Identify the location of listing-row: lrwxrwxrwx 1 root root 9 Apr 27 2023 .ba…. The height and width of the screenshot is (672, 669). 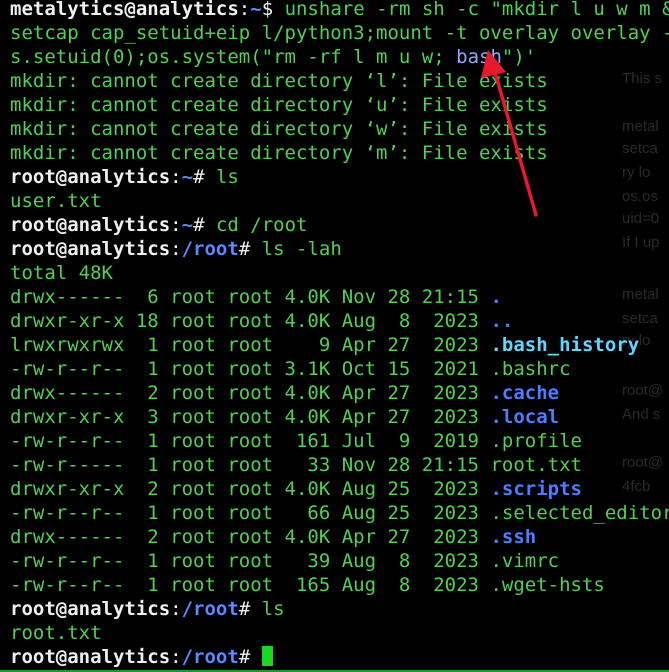
(324, 345).